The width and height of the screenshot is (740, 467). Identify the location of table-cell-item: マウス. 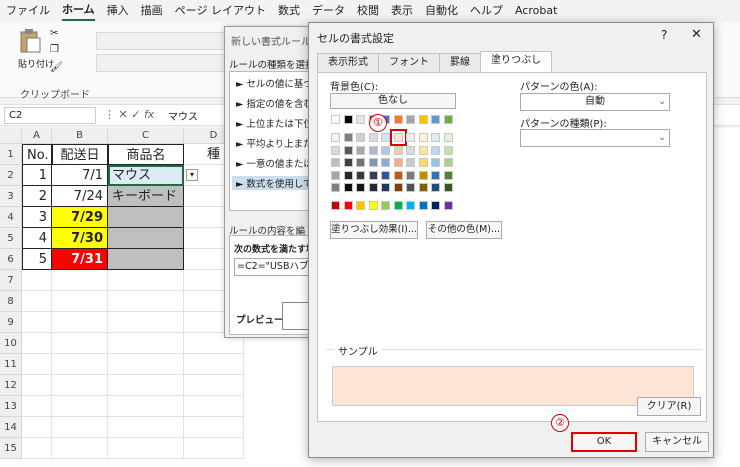
(146, 175).